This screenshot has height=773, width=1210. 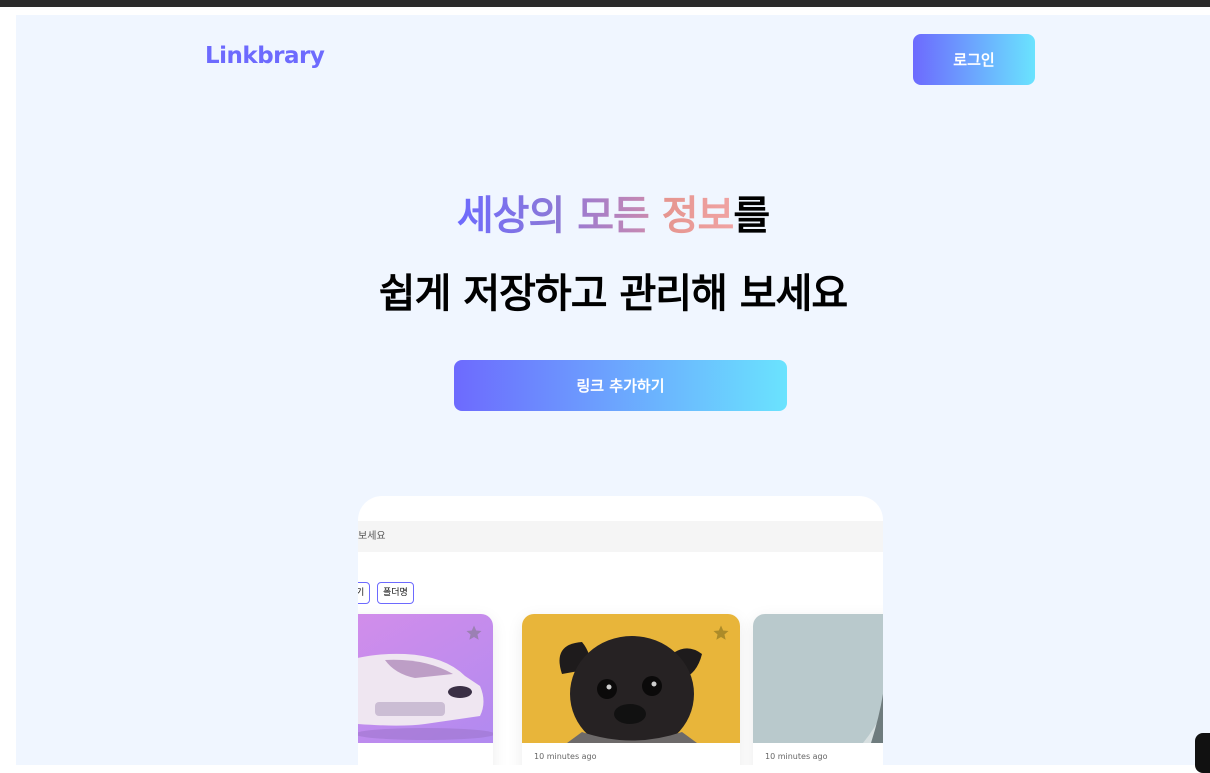 I want to click on pug-photo, so click(x=631, y=678).